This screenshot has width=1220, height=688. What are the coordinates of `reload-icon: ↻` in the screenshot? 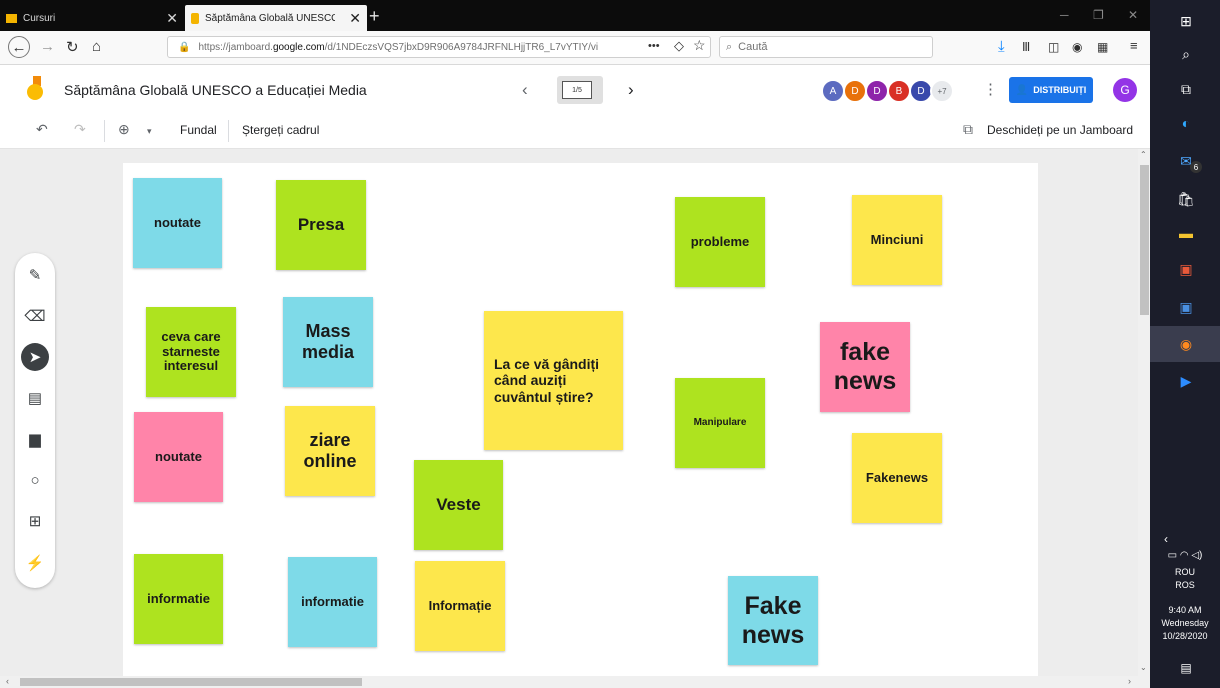 It's located at (72, 47).